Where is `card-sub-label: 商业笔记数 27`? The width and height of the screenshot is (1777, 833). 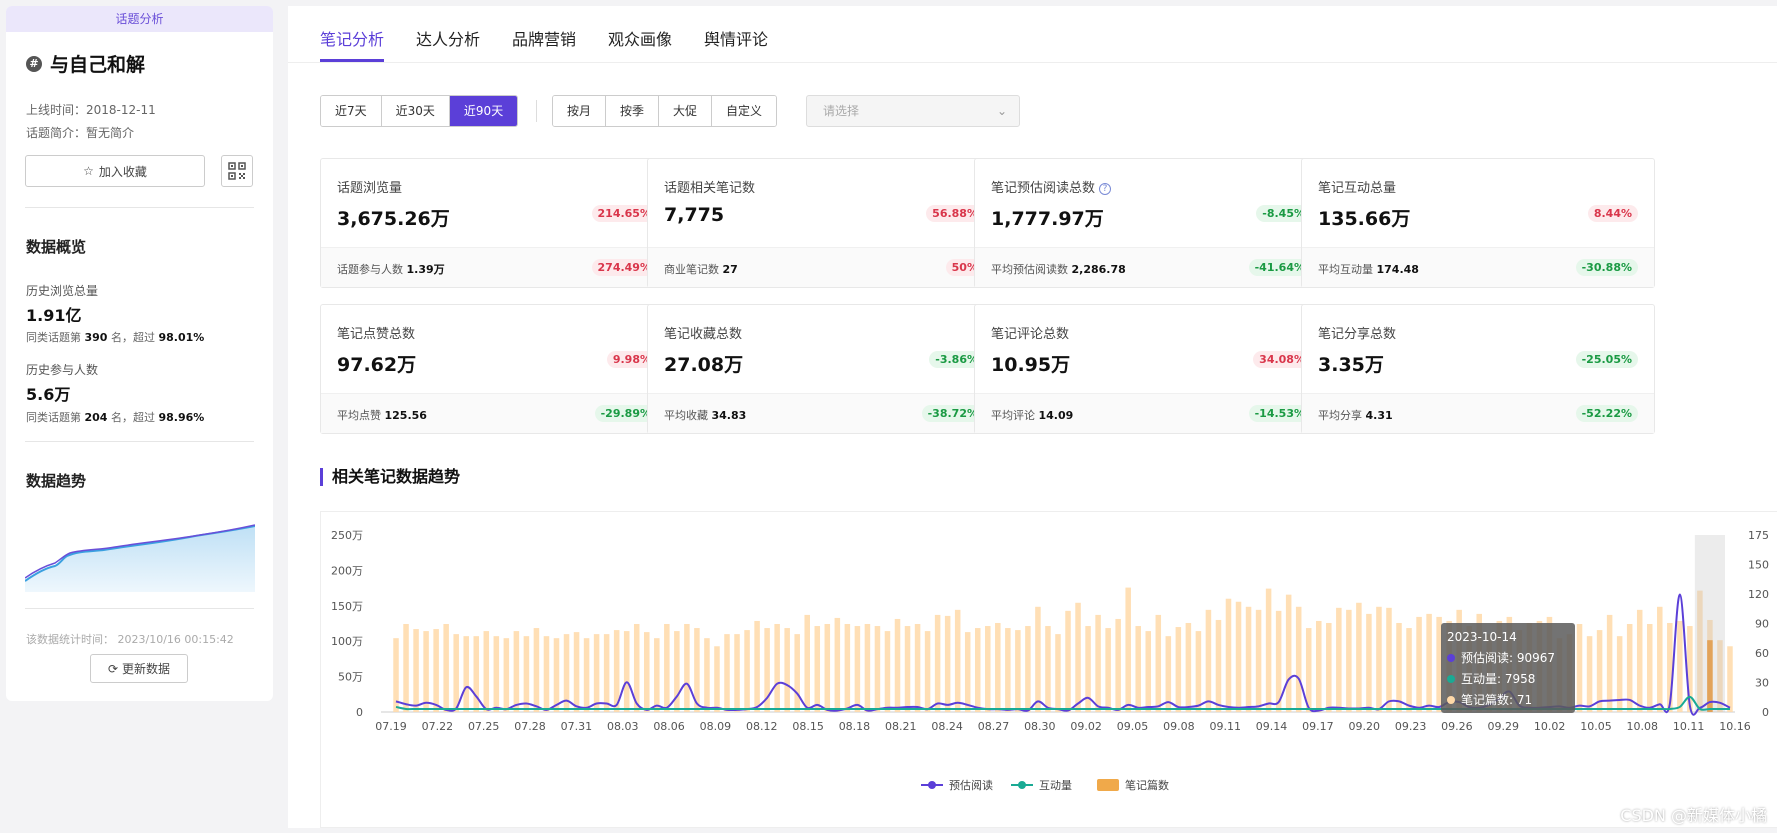 card-sub-label: 商业笔记数 27 is located at coordinates (701, 269).